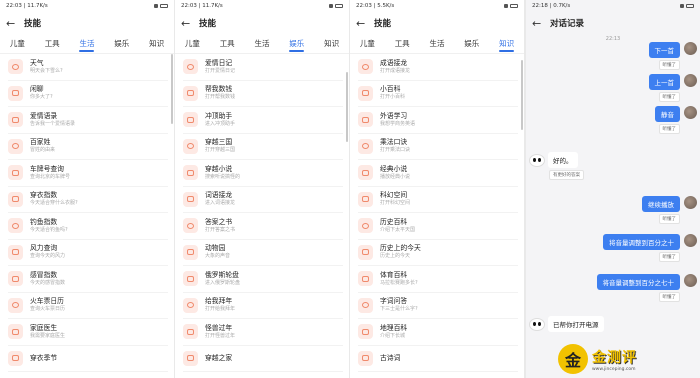 The height and width of the screenshot is (378, 700). What do you see at coordinates (263, 200) in the screenshot?
I see `skill-item: 词语接龙 进入词语接龙` at bounding box center [263, 200].